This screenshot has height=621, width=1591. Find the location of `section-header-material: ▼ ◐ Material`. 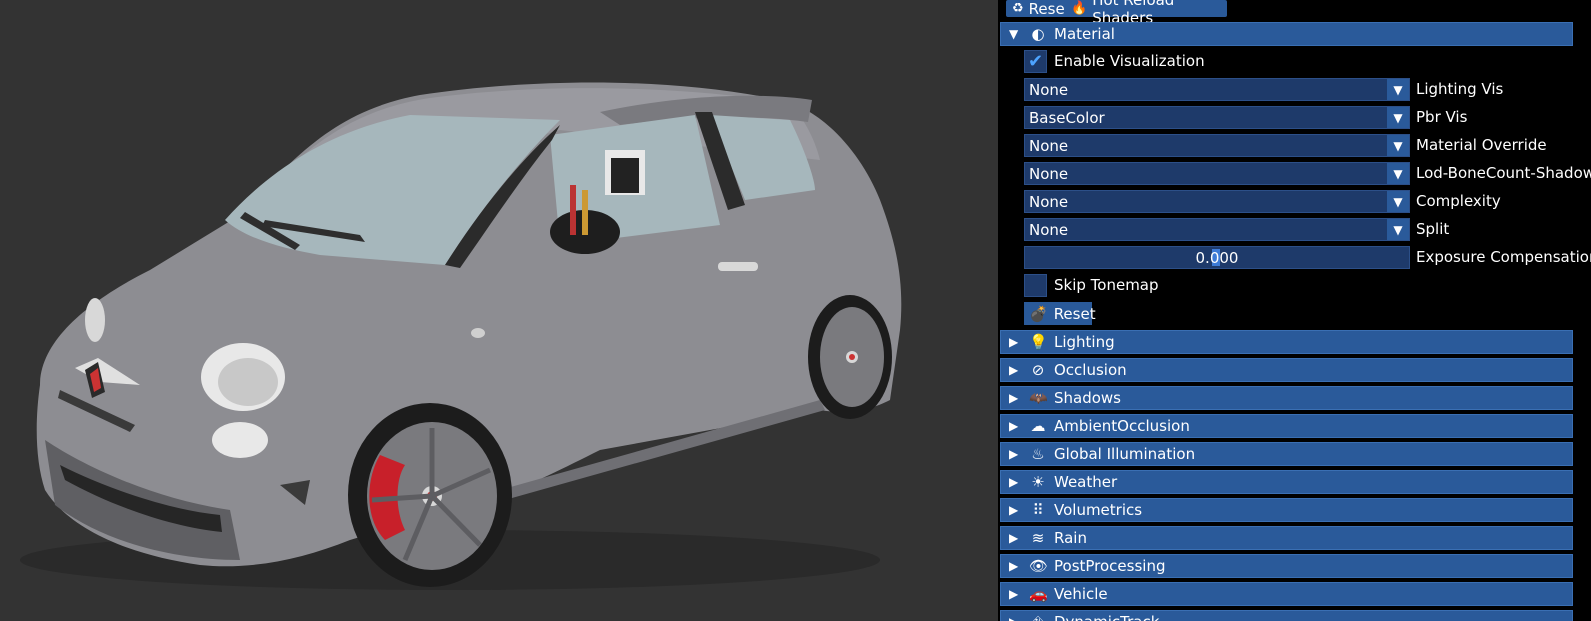

section-header-material: ▼ ◐ Material is located at coordinates (1286, 34).